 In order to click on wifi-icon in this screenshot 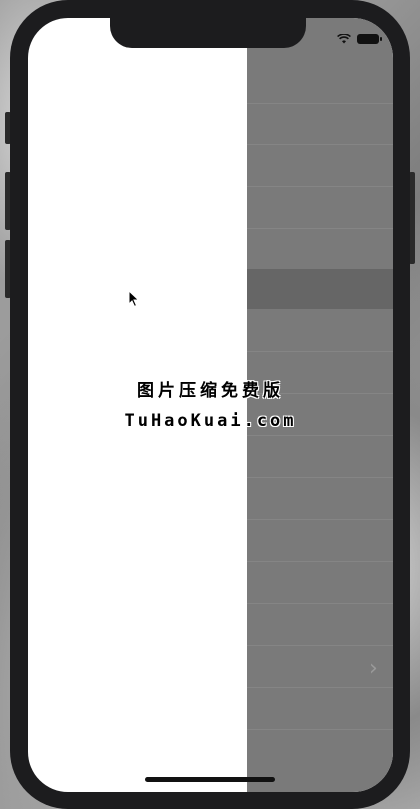, I will do `click(344, 39)`.